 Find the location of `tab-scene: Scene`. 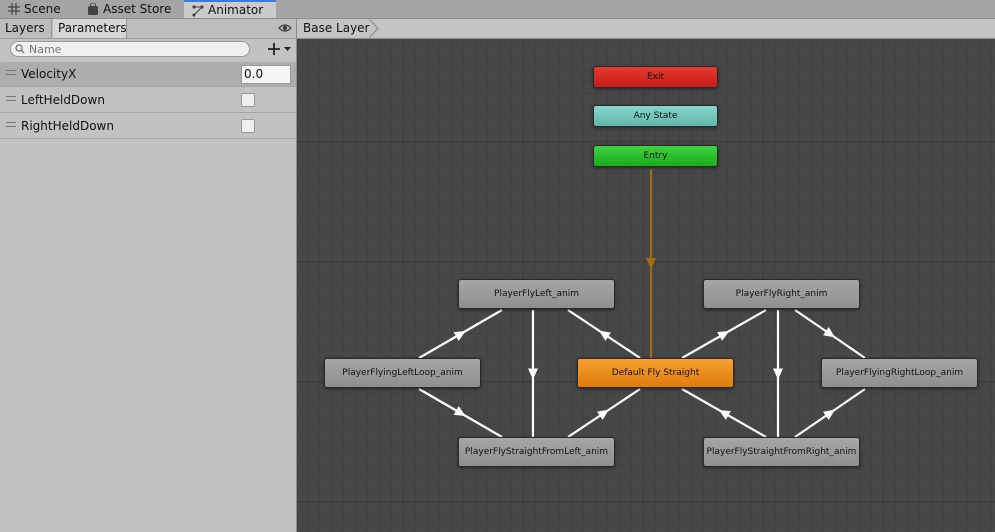

tab-scene: Scene is located at coordinates (39, 9).